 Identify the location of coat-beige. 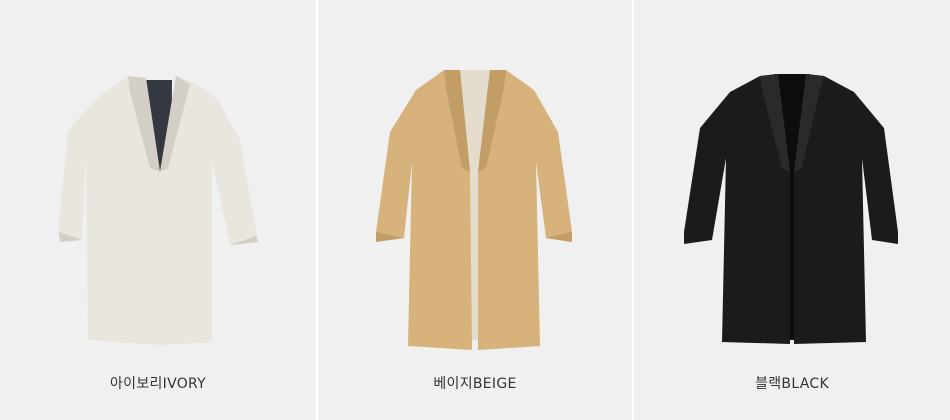
(474, 210).